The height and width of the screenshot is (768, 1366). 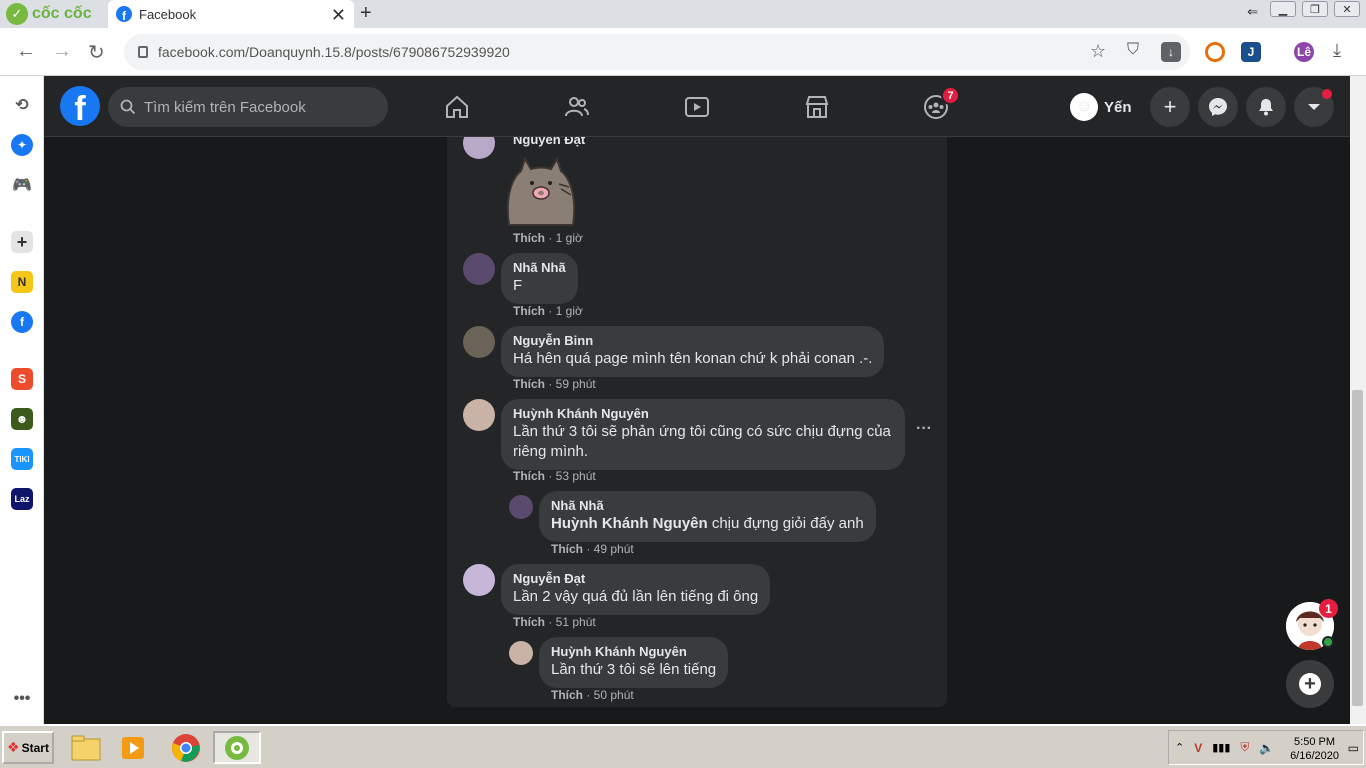 What do you see at coordinates (1357, 548) in the screenshot?
I see `scrollbar-thumb` at bounding box center [1357, 548].